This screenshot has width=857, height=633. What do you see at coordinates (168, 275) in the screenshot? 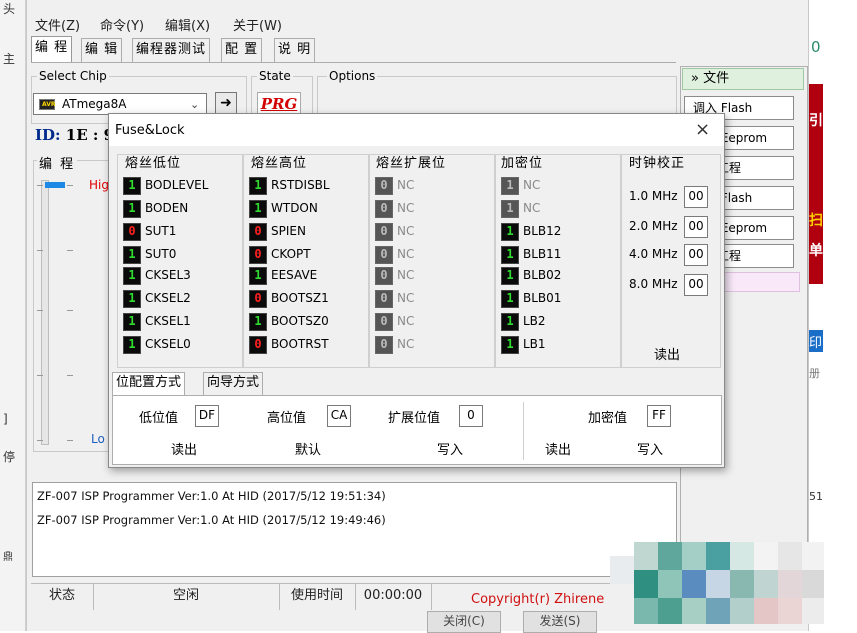
I see `fuse-bit-name: CKSEL3` at bounding box center [168, 275].